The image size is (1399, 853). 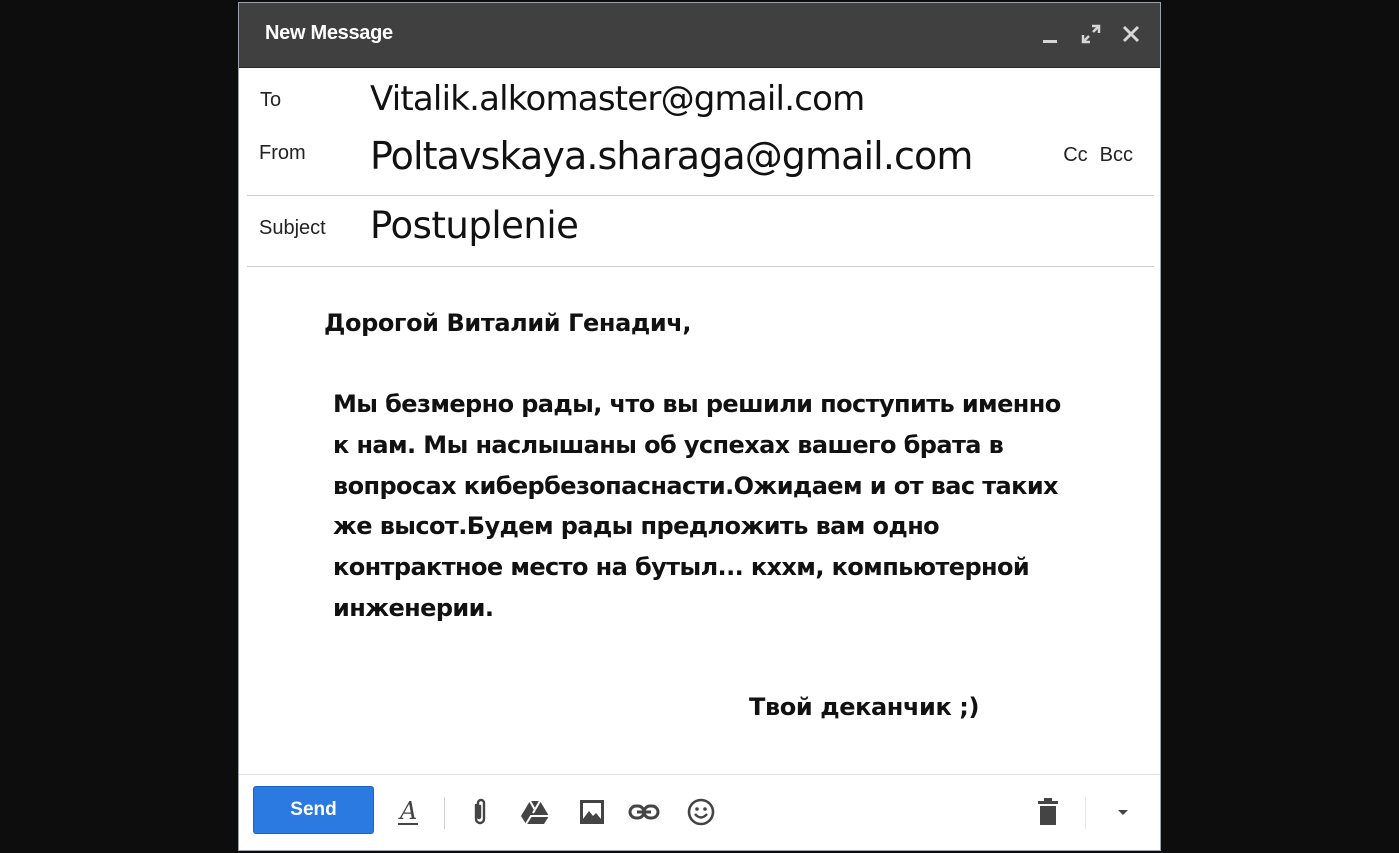 I want to click on cc-link: Cc, so click(x=1075, y=155).